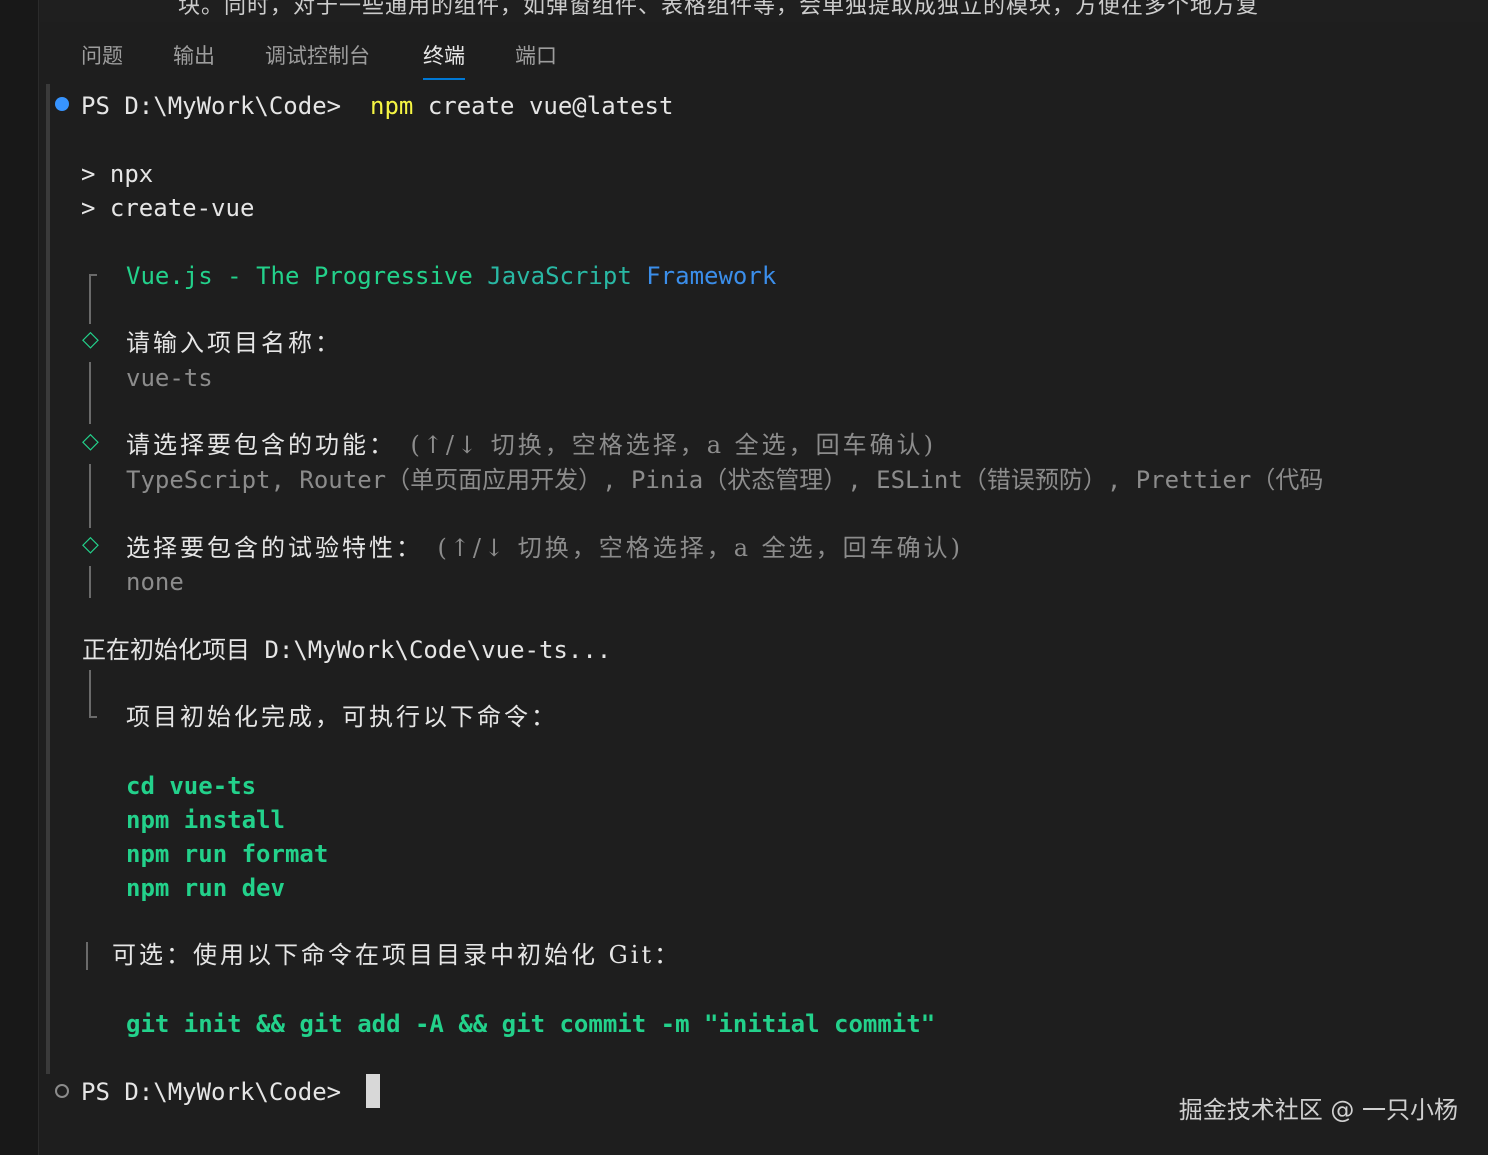 This screenshot has width=1488, height=1155. Describe the element at coordinates (48, 579) in the screenshot. I see `command-decoration-bar` at that location.